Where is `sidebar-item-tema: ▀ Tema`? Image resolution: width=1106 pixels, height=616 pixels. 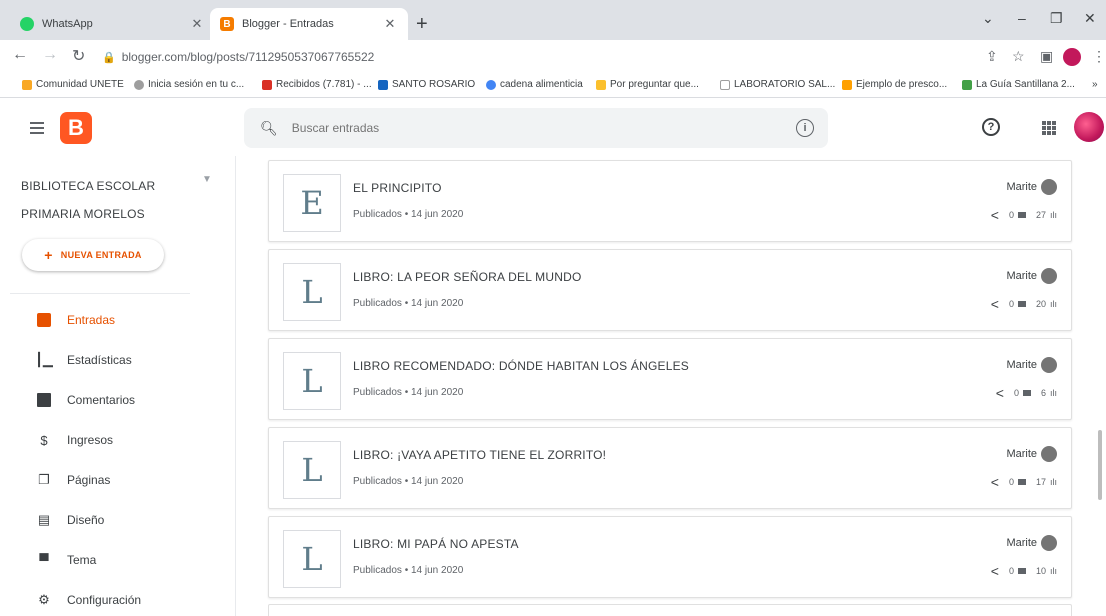 sidebar-item-tema: ▀ Tema is located at coordinates (118, 560).